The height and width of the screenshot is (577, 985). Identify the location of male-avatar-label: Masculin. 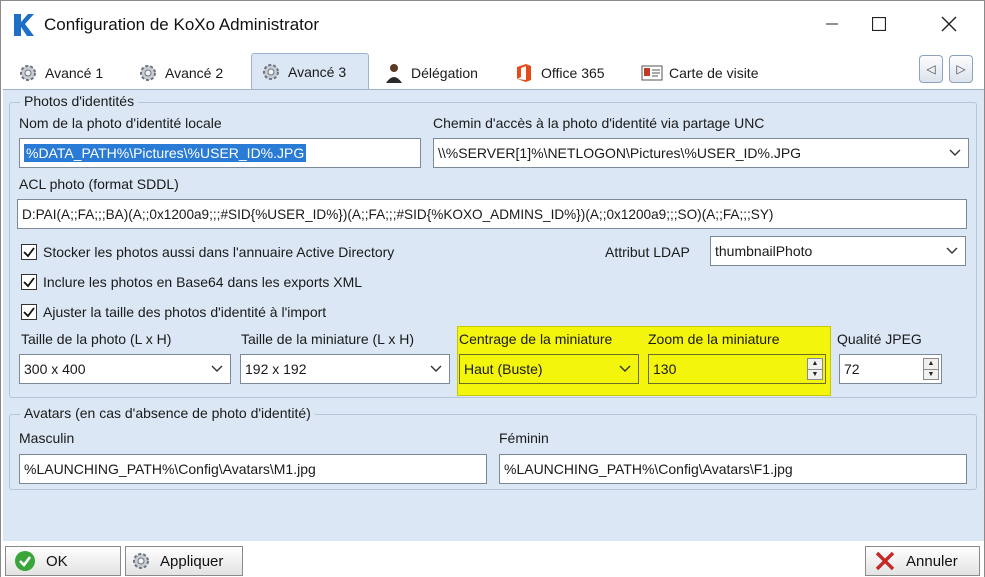
(47, 438).